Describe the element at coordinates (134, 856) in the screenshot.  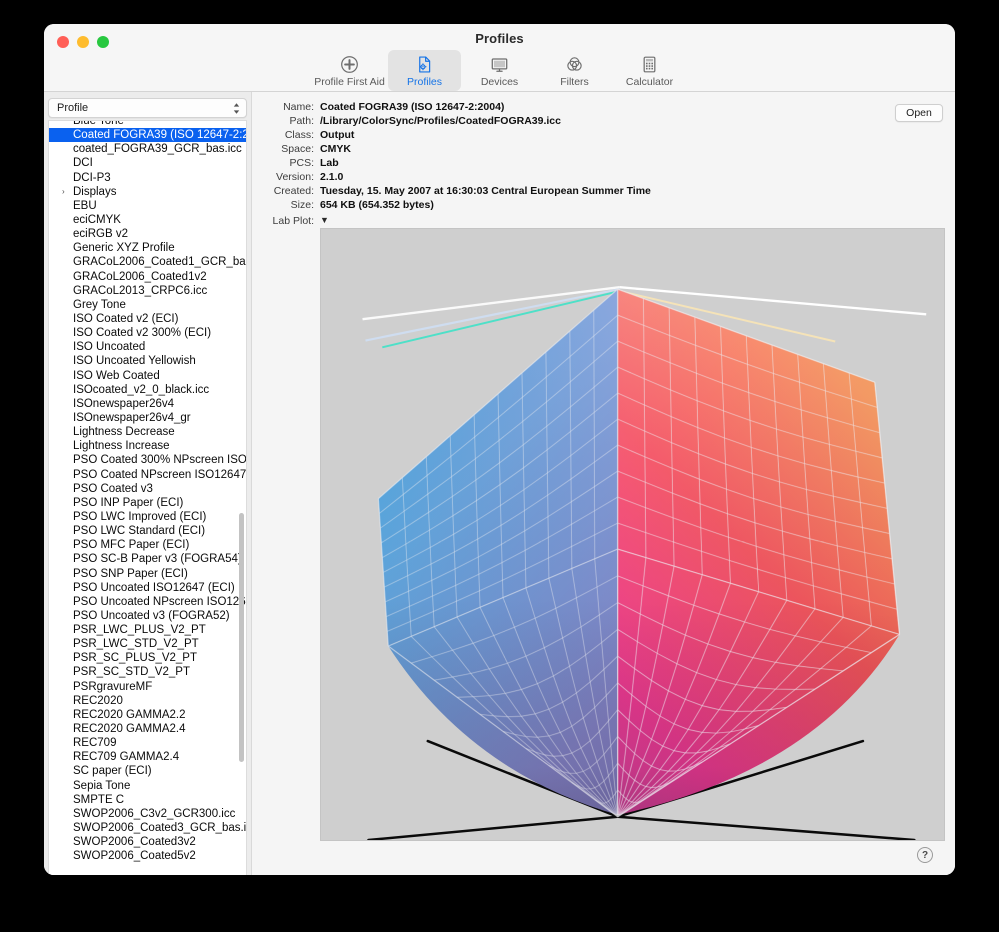
I see `list-item-label: SWOP2006_Coated5v2` at that location.